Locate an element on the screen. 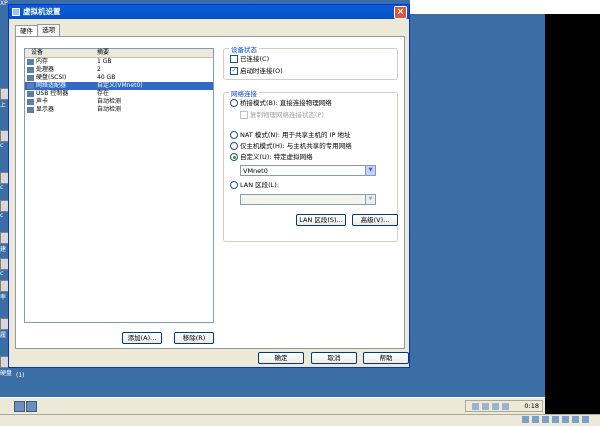 The width and height of the screenshot is (600, 426). host-only-radio: 仅主机模式(H): 与主机共享的专用网络 is located at coordinates (291, 146).